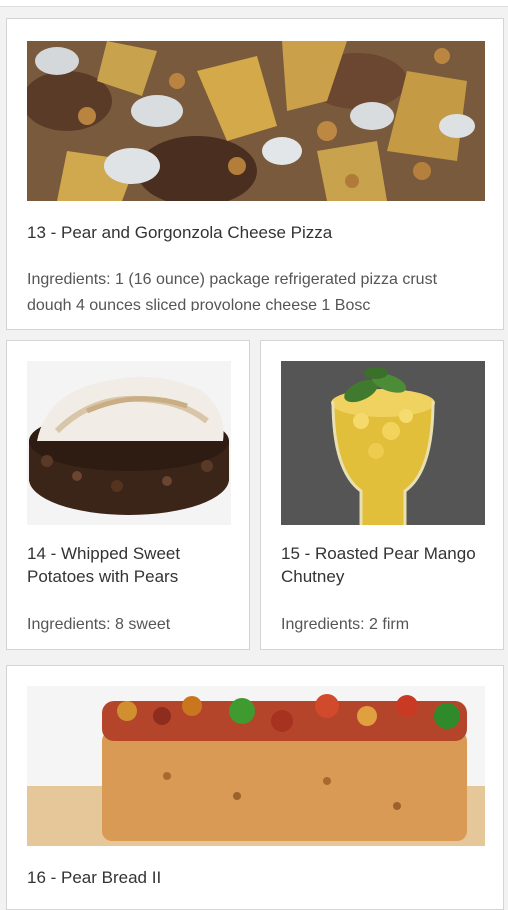 This screenshot has width=508, height=910. Describe the element at coordinates (256, 232) in the screenshot. I see `recipe-title-13: 13 - Pear and Gorgonzola Cheese Pizza` at that location.